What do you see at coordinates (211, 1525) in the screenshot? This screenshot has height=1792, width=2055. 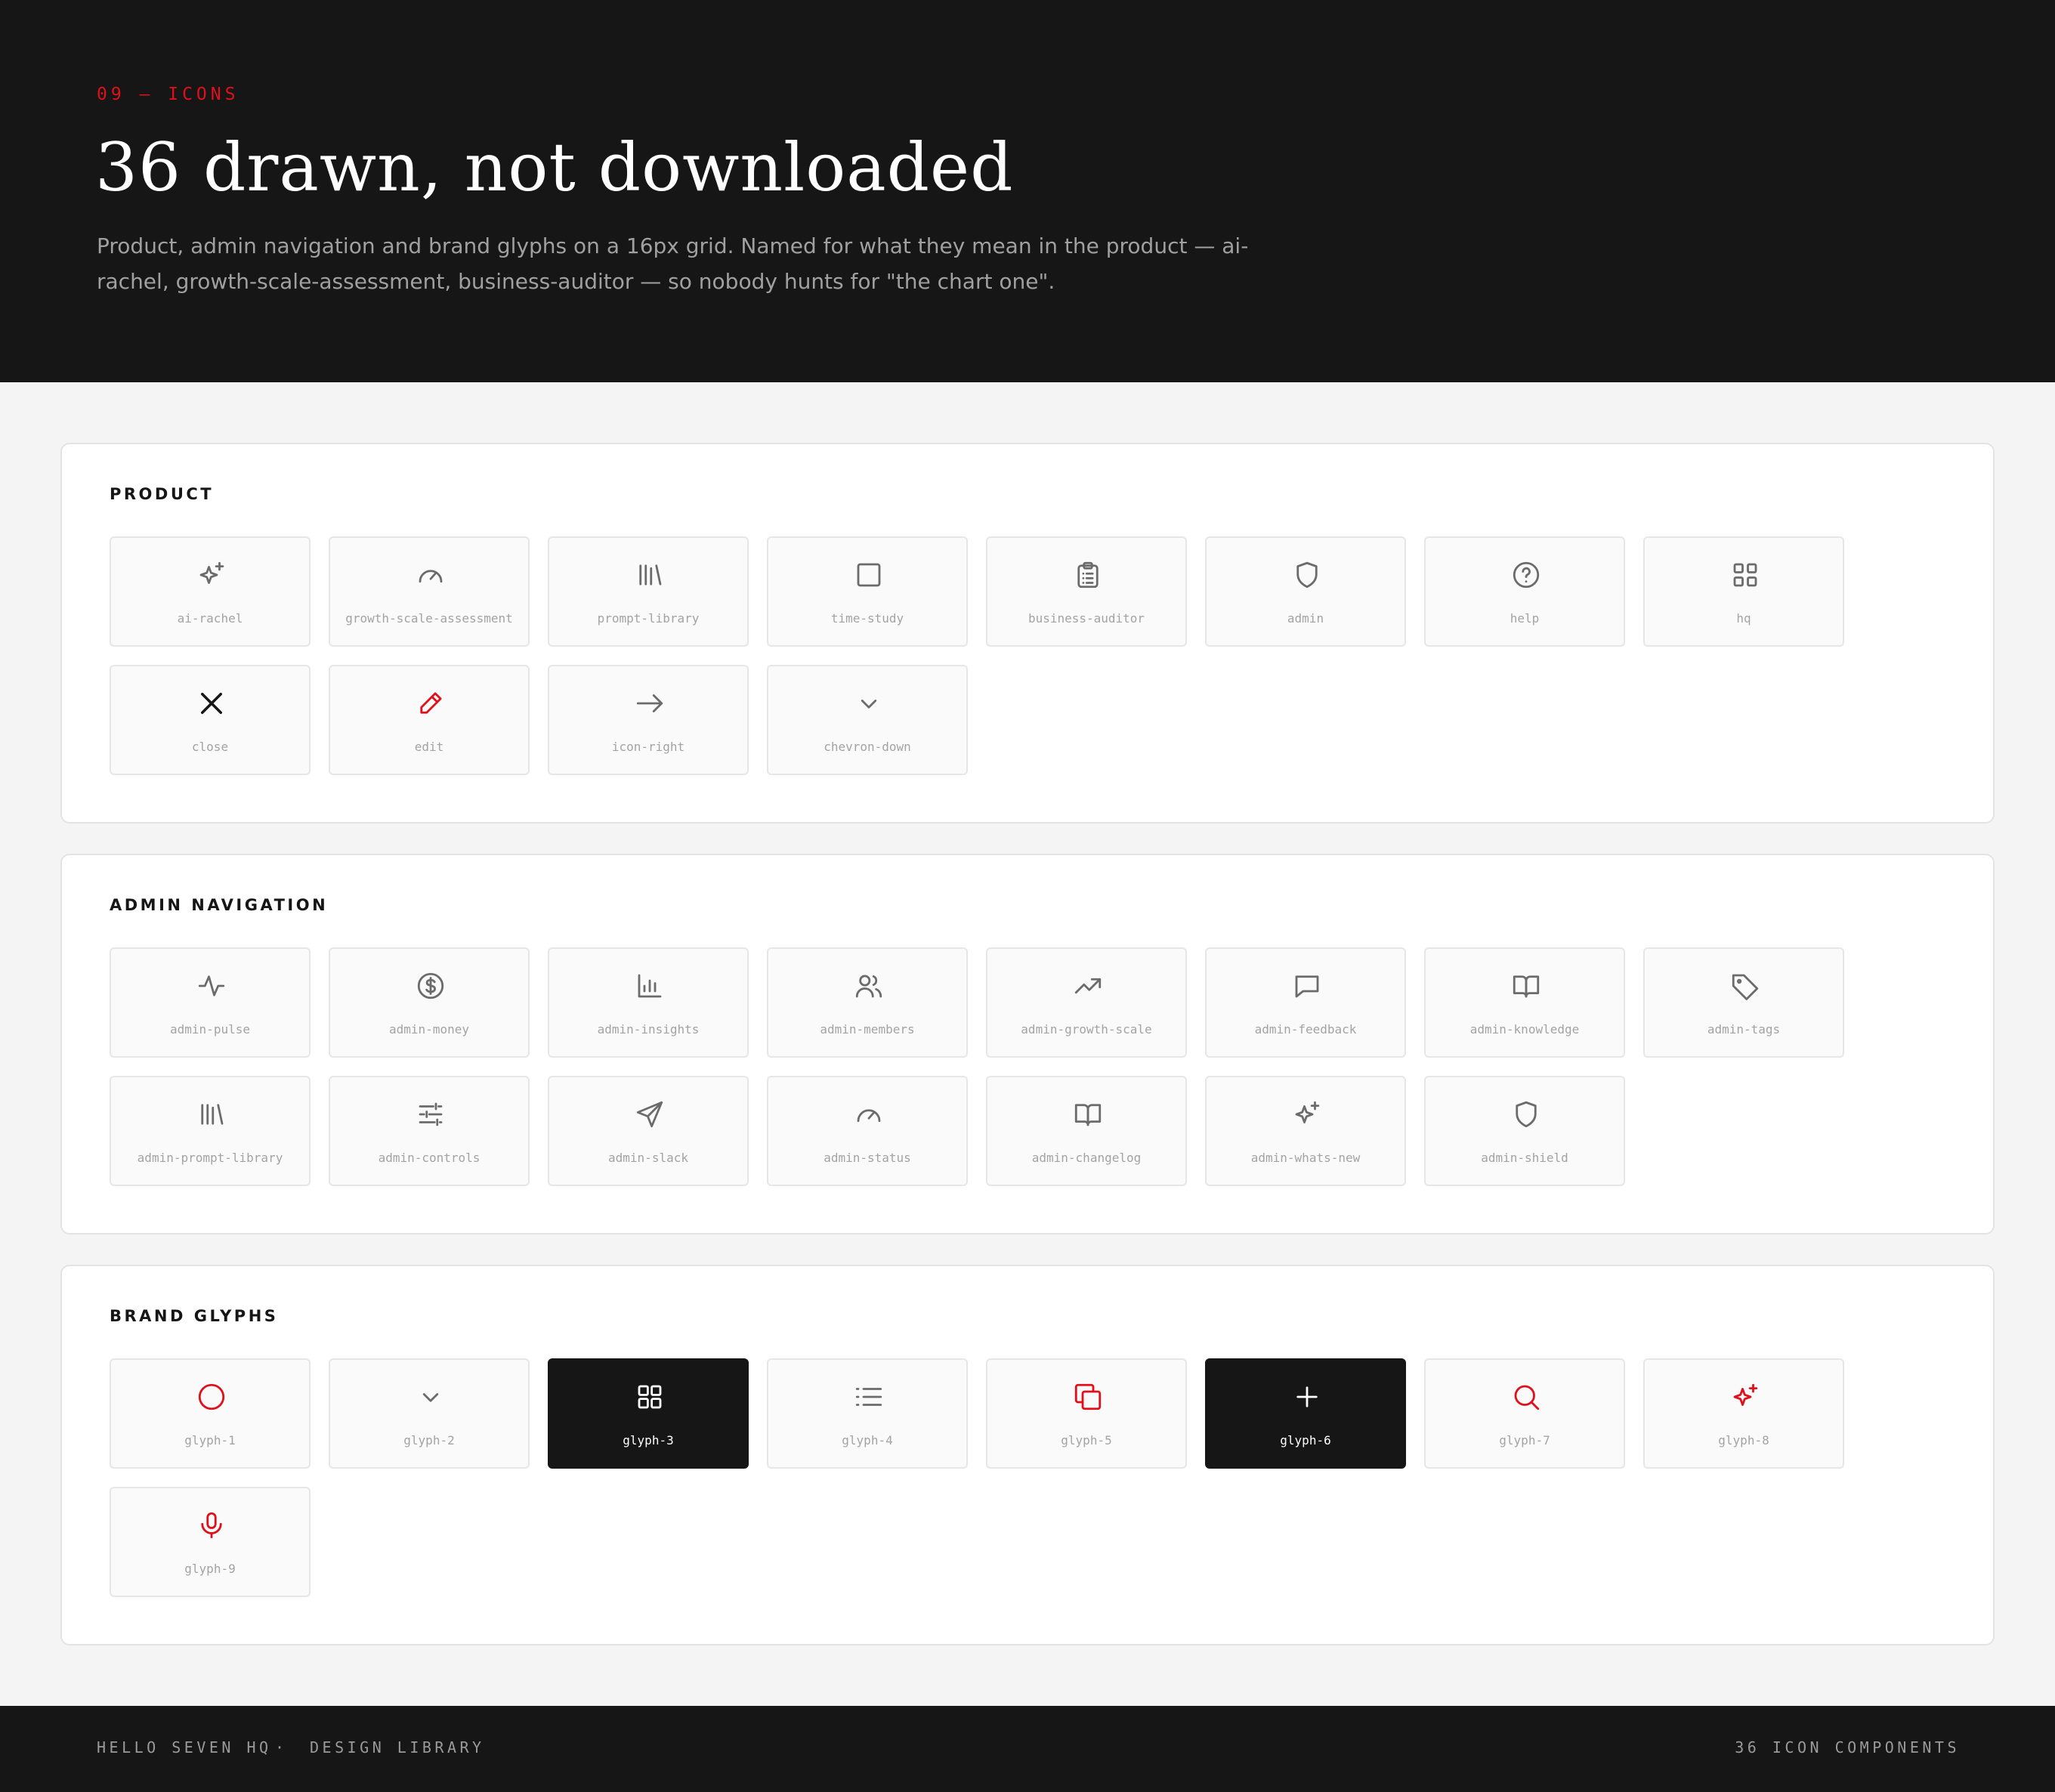 I see `mic-icon` at bounding box center [211, 1525].